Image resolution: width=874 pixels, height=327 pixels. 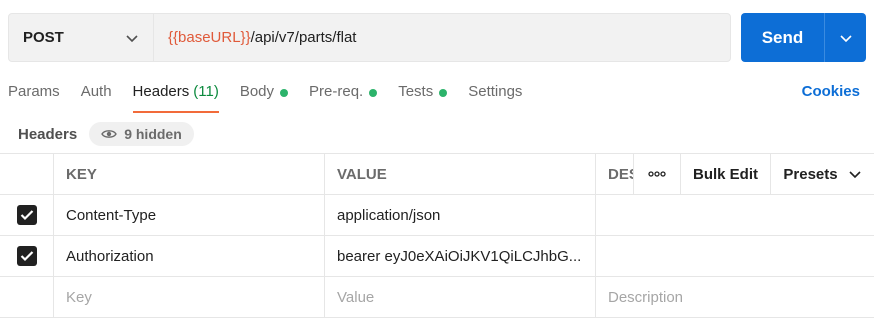 What do you see at coordinates (27, 174) in the screenshot?
I see `header-check-cell` at bounding box center [27, 174].